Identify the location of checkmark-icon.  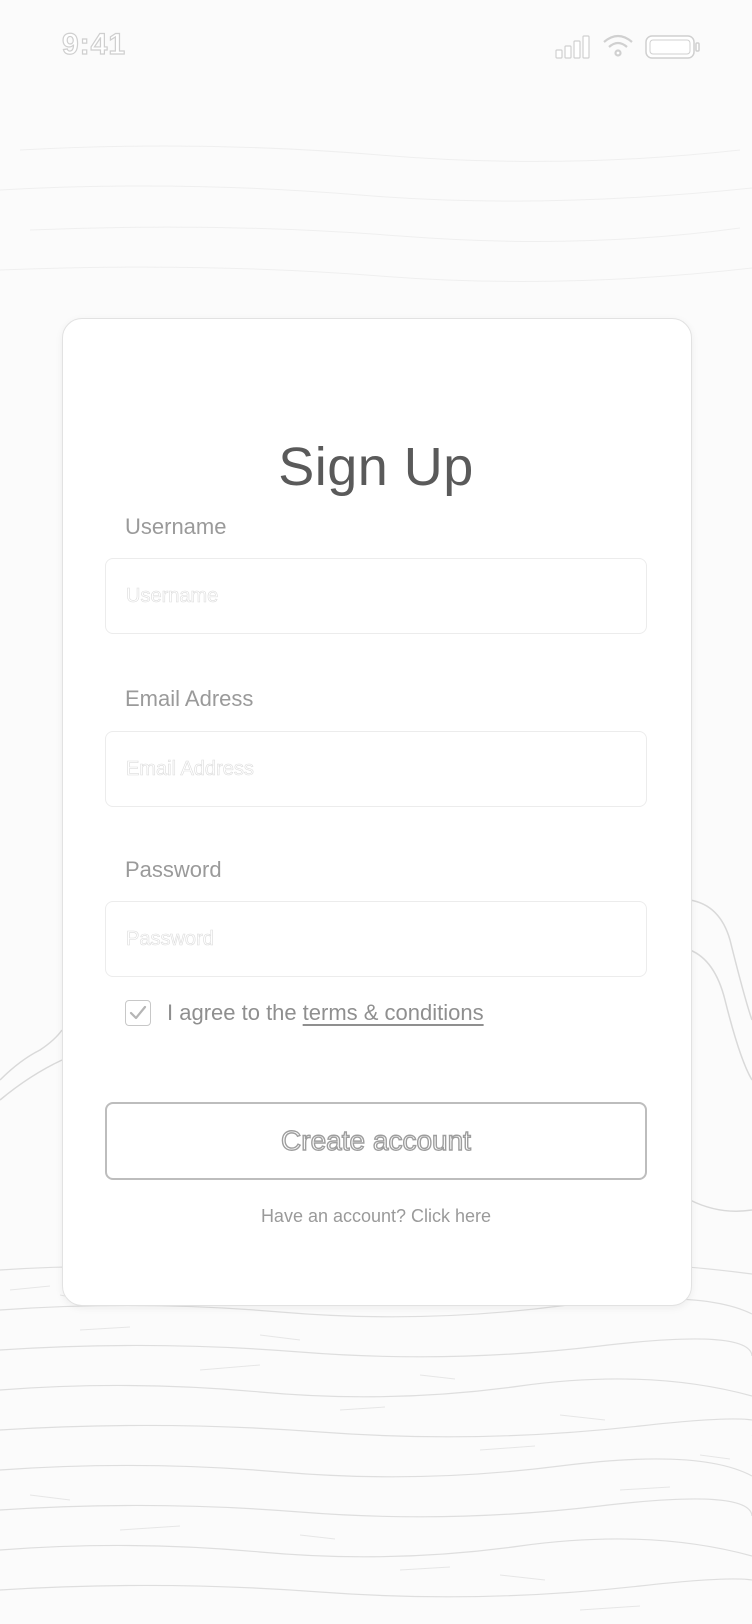
(138, 1012).